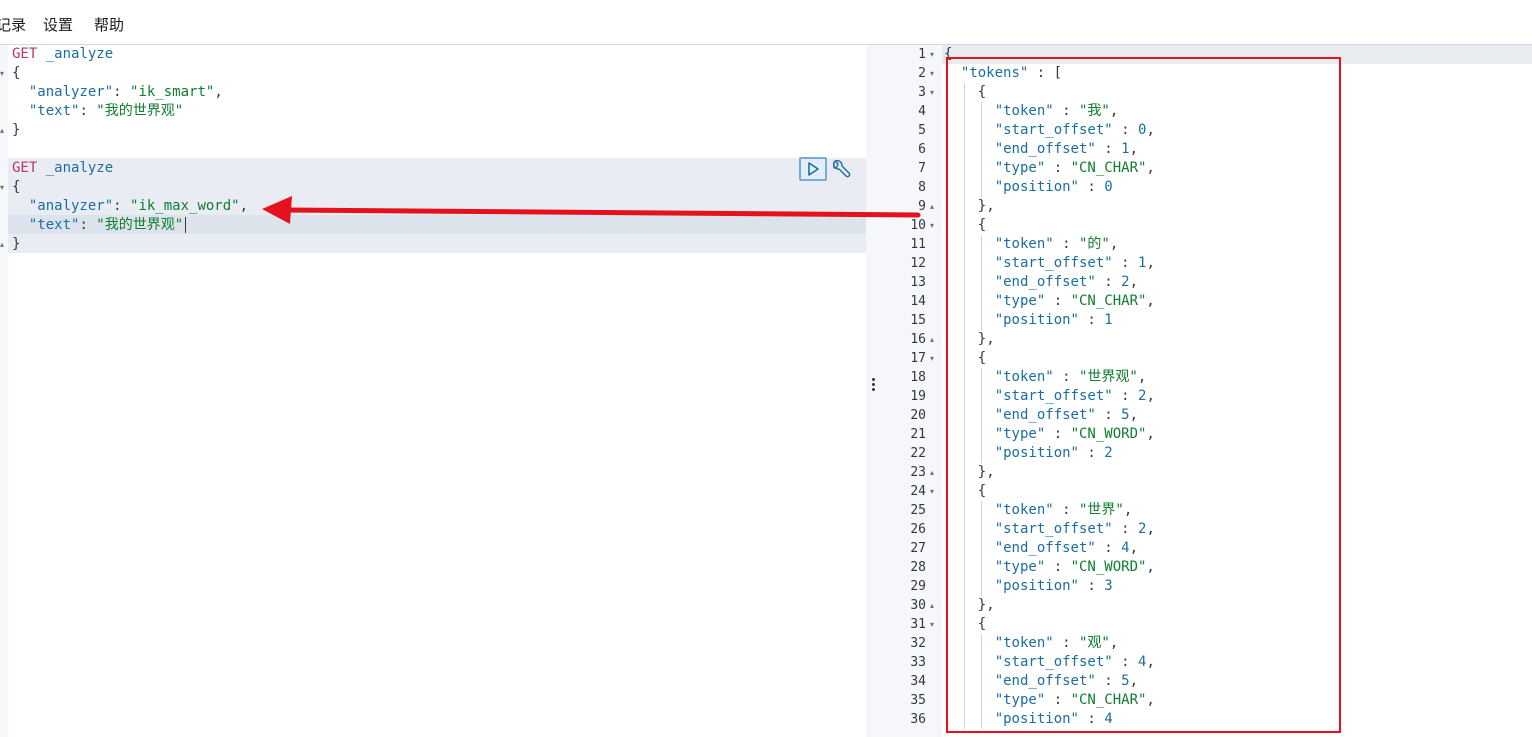 This screenshot has height=737, width=1532. What do you see at coordinates (994, 73) in the screenshot?
I see `json-key: "tokens"` at bounding box center [994, 73].